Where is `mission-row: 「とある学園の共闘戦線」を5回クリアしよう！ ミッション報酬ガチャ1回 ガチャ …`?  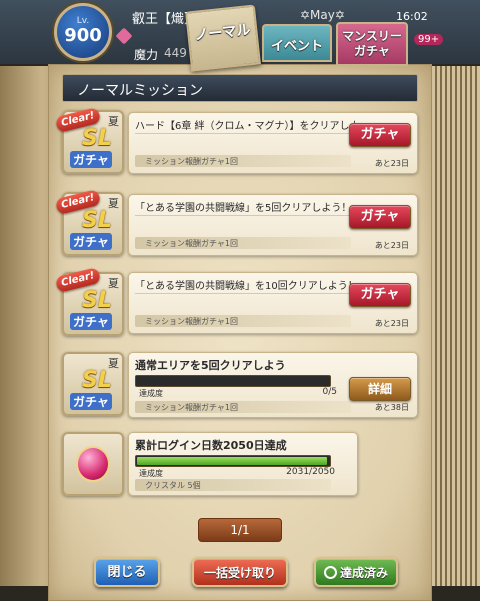
mission-row: 「とある学園の共闘戦線」を5回クリアしよう！ ミッション報酬ガチャ1回 ガチャ … is located at coordinates (273, 225).